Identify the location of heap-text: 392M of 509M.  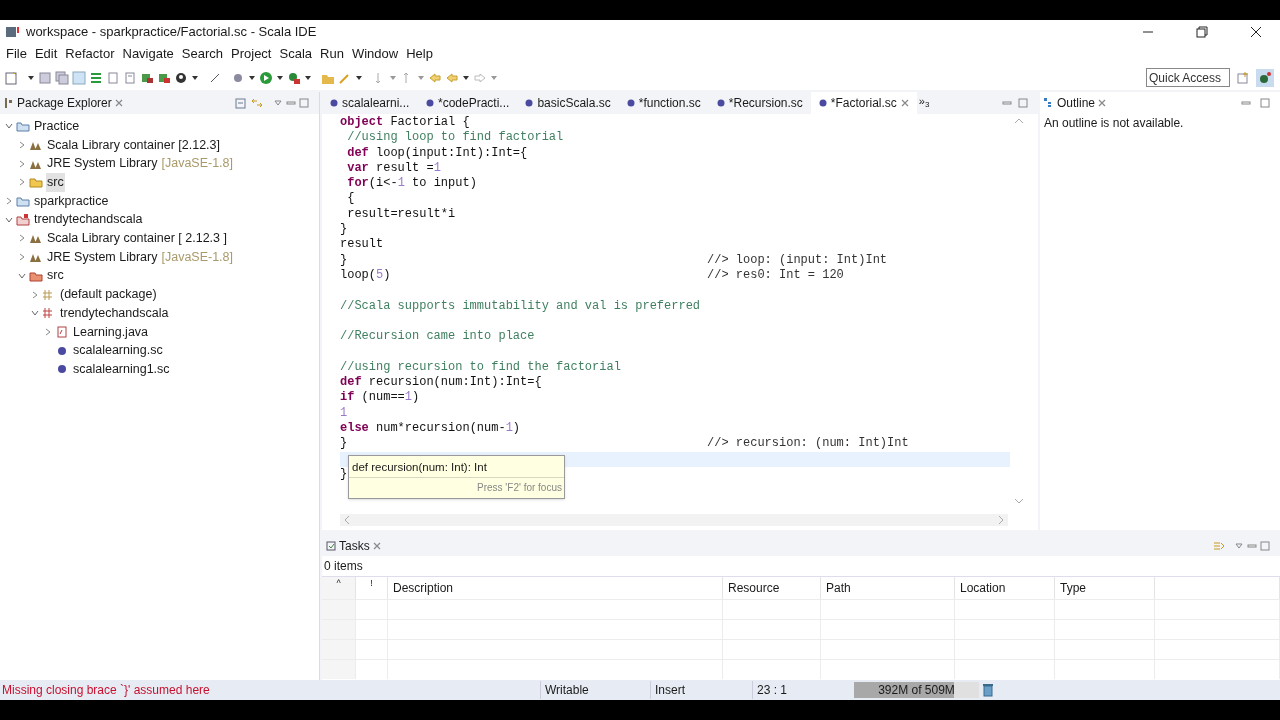
(916, 690).